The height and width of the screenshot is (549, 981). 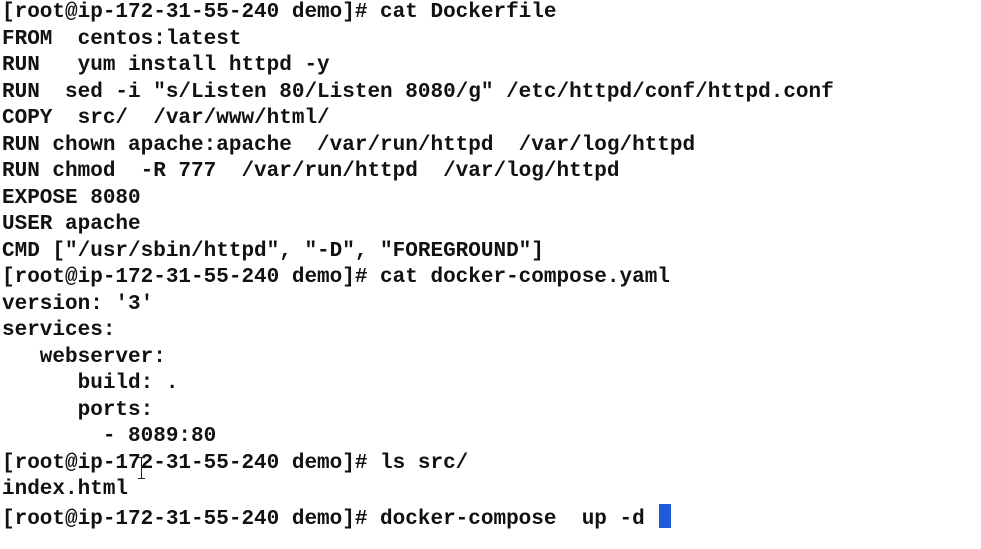 I want to click on terminal-line: build: ., so click(x=90, y=383).